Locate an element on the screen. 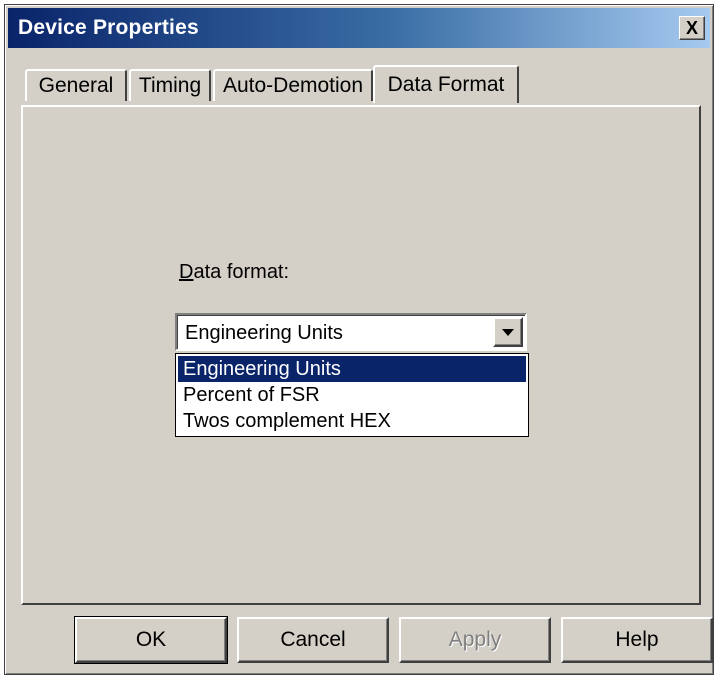 The height and width of the screenshot is (679, 718). close-icon: X is located at coordinates (691, 28).